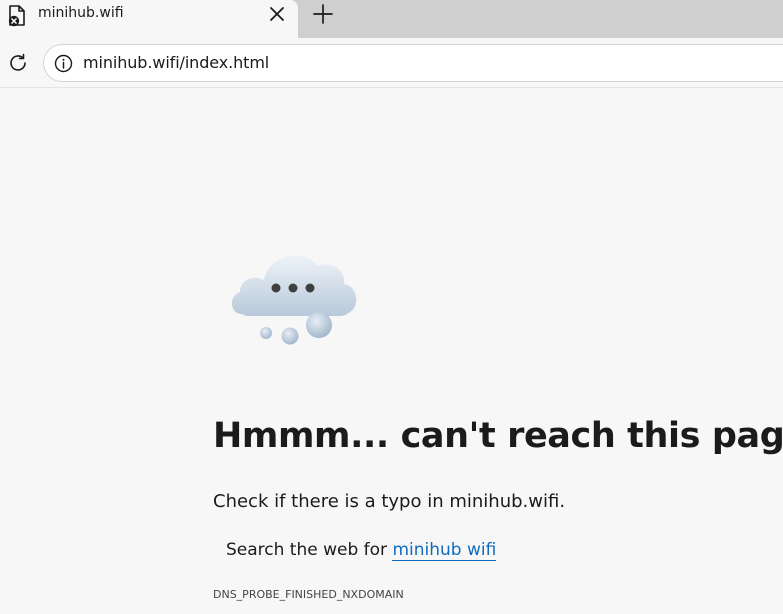 This screenshot has height=614, width=783. What do you see at coordinates (81, 13) in the screenshot?
I see `tab-title: minihub.wifi` at bounding box center [81, 13].